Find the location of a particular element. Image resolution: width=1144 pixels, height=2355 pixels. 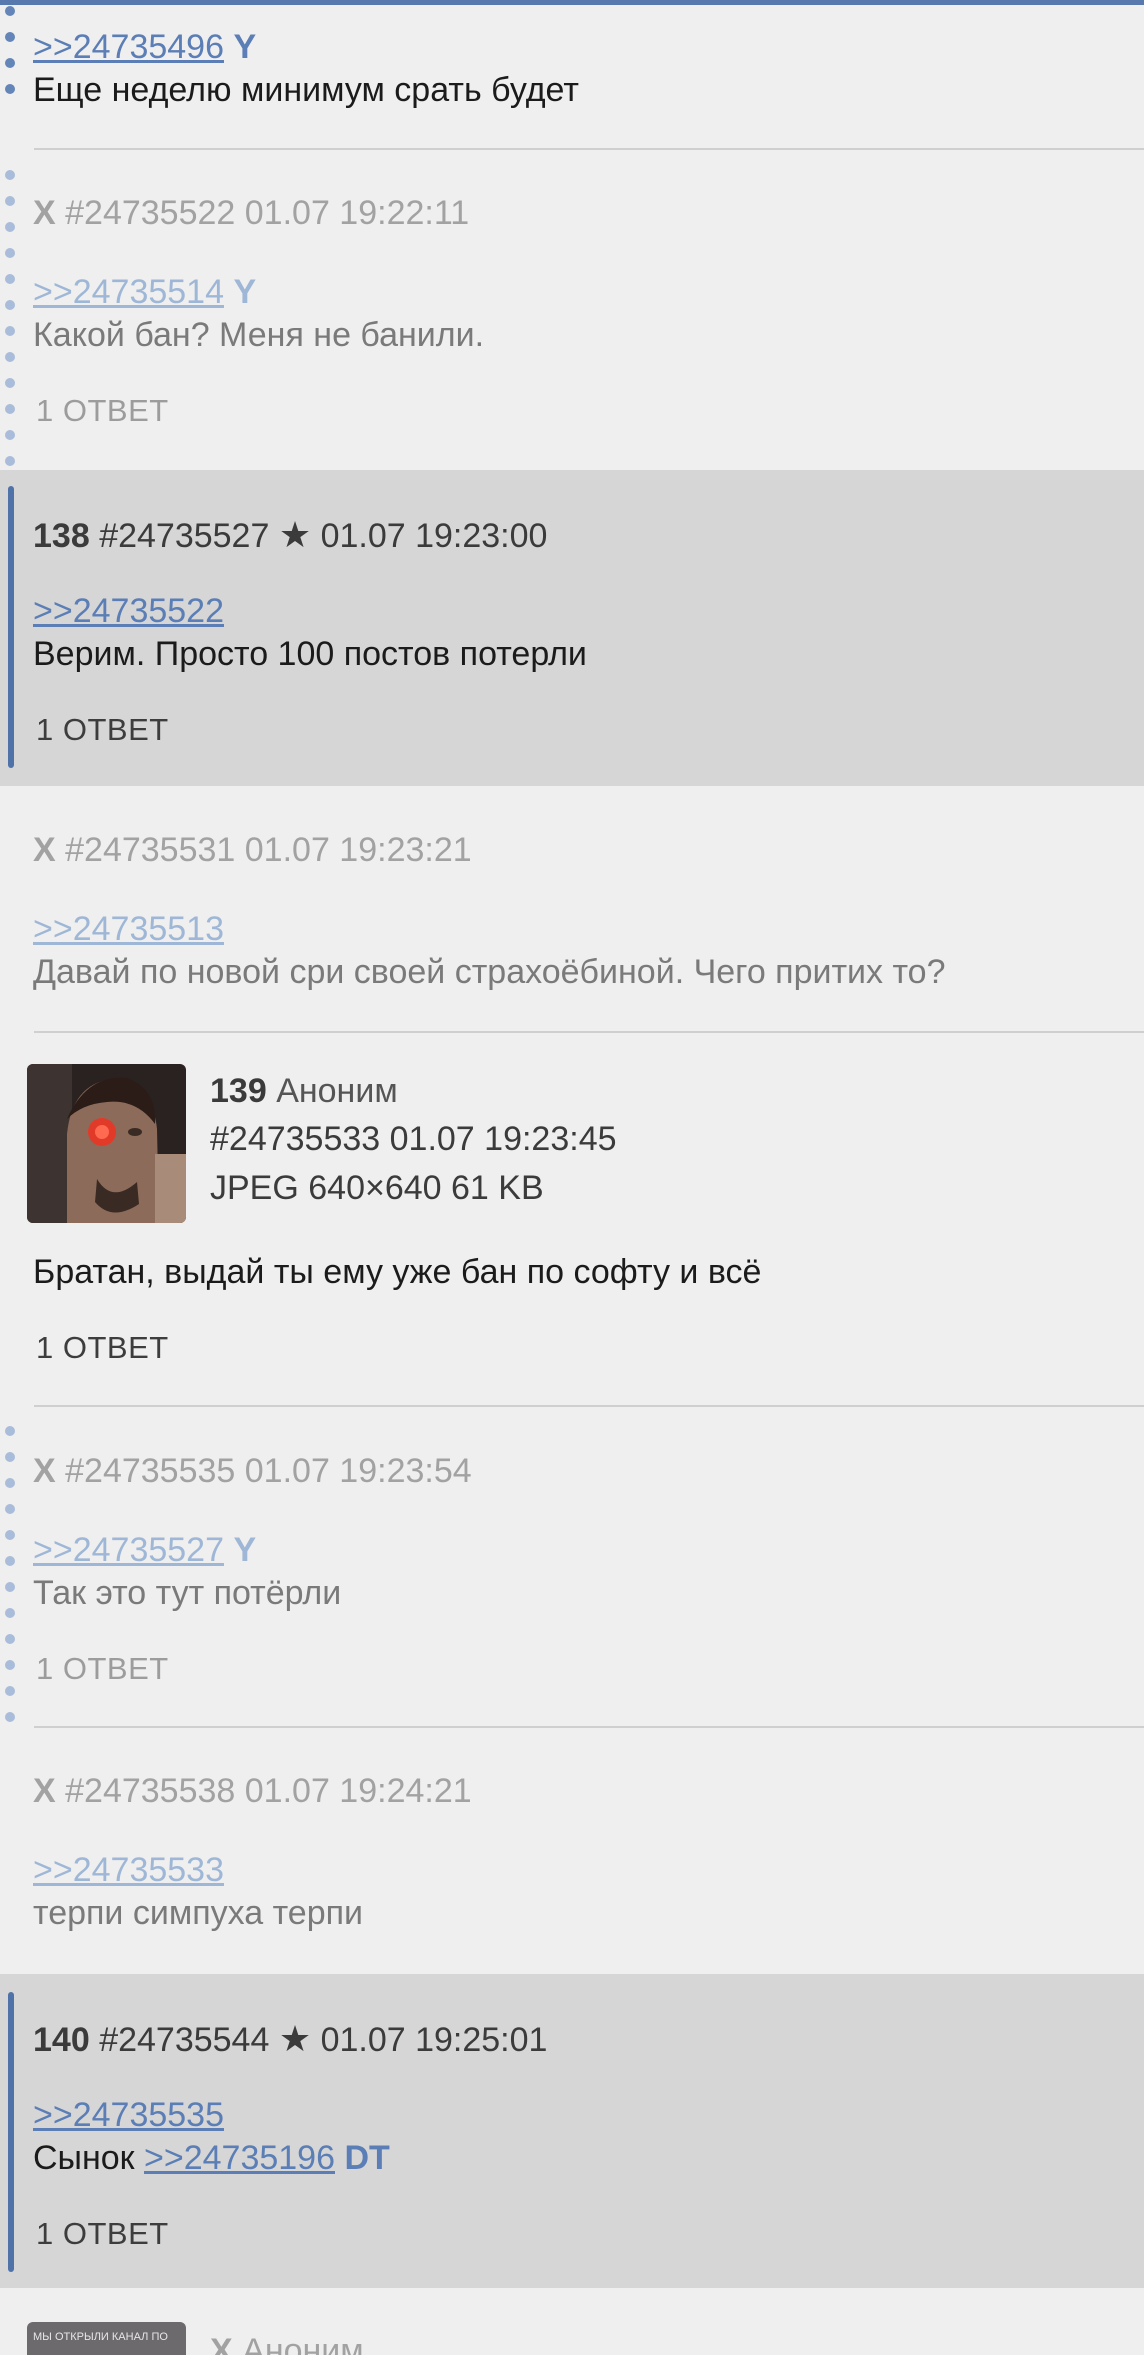

post-header: X Аноним is located at coordinates (287, 2343).